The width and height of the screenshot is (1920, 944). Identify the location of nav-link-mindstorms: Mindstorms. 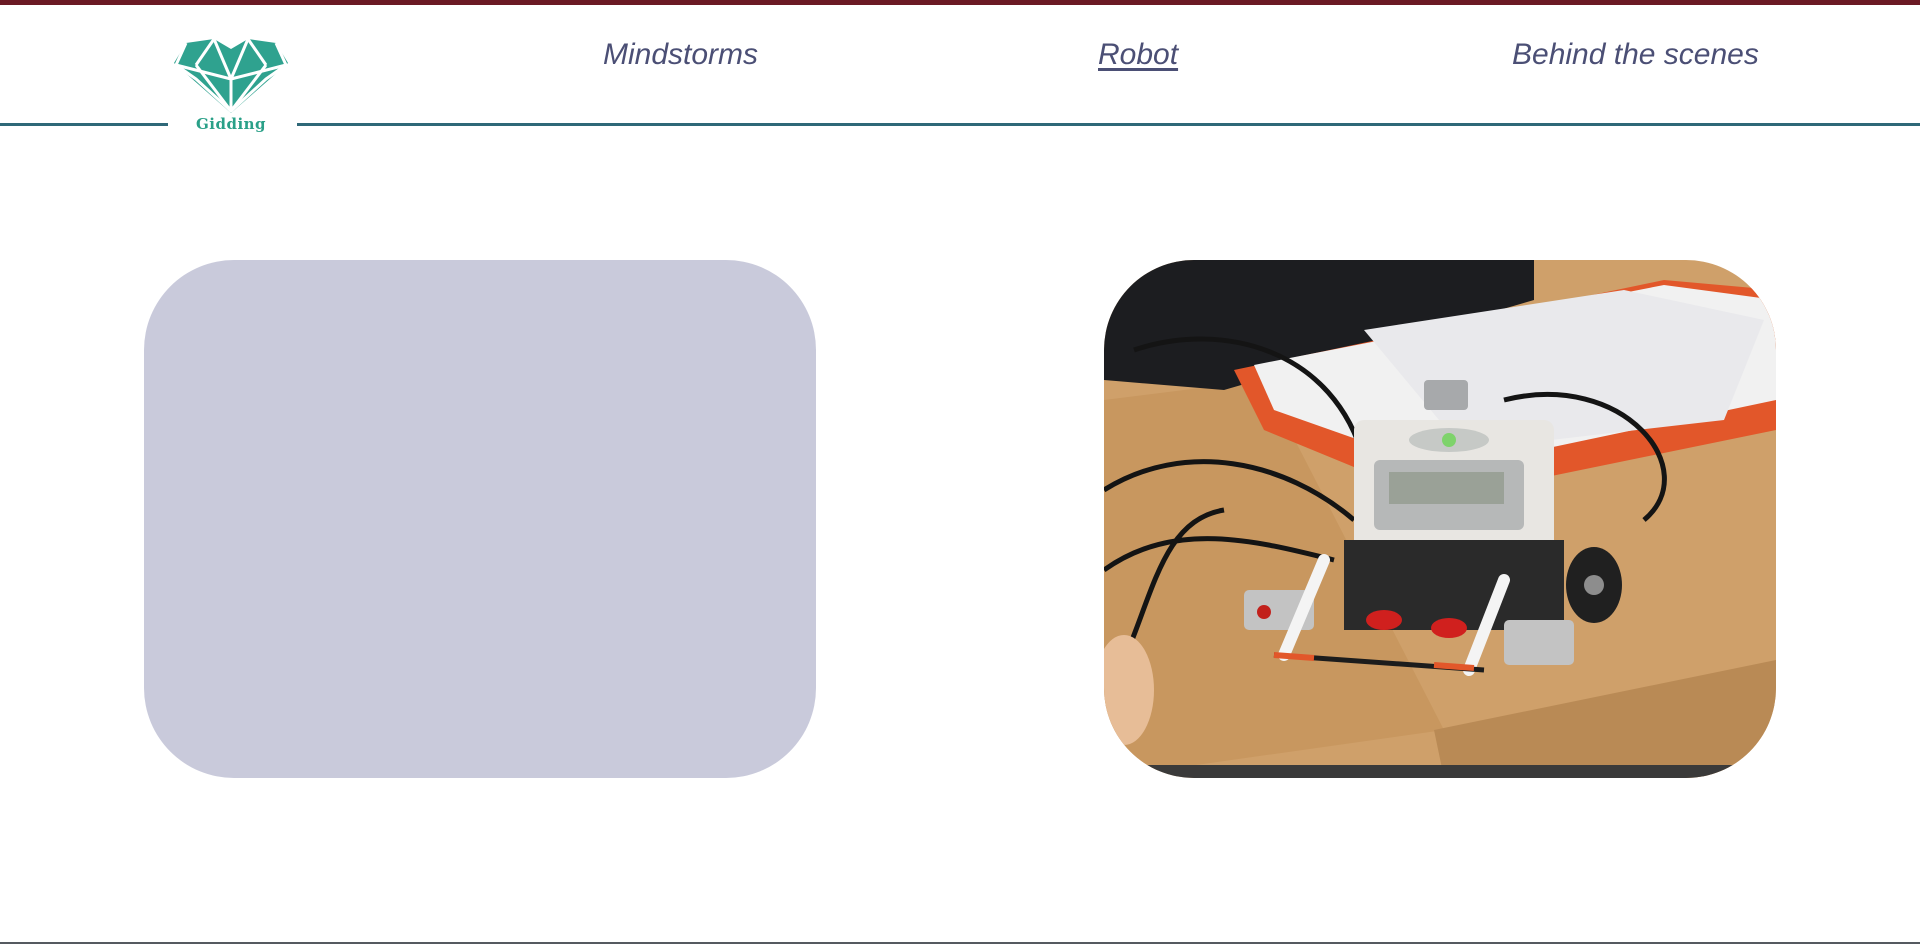
(680, 55).